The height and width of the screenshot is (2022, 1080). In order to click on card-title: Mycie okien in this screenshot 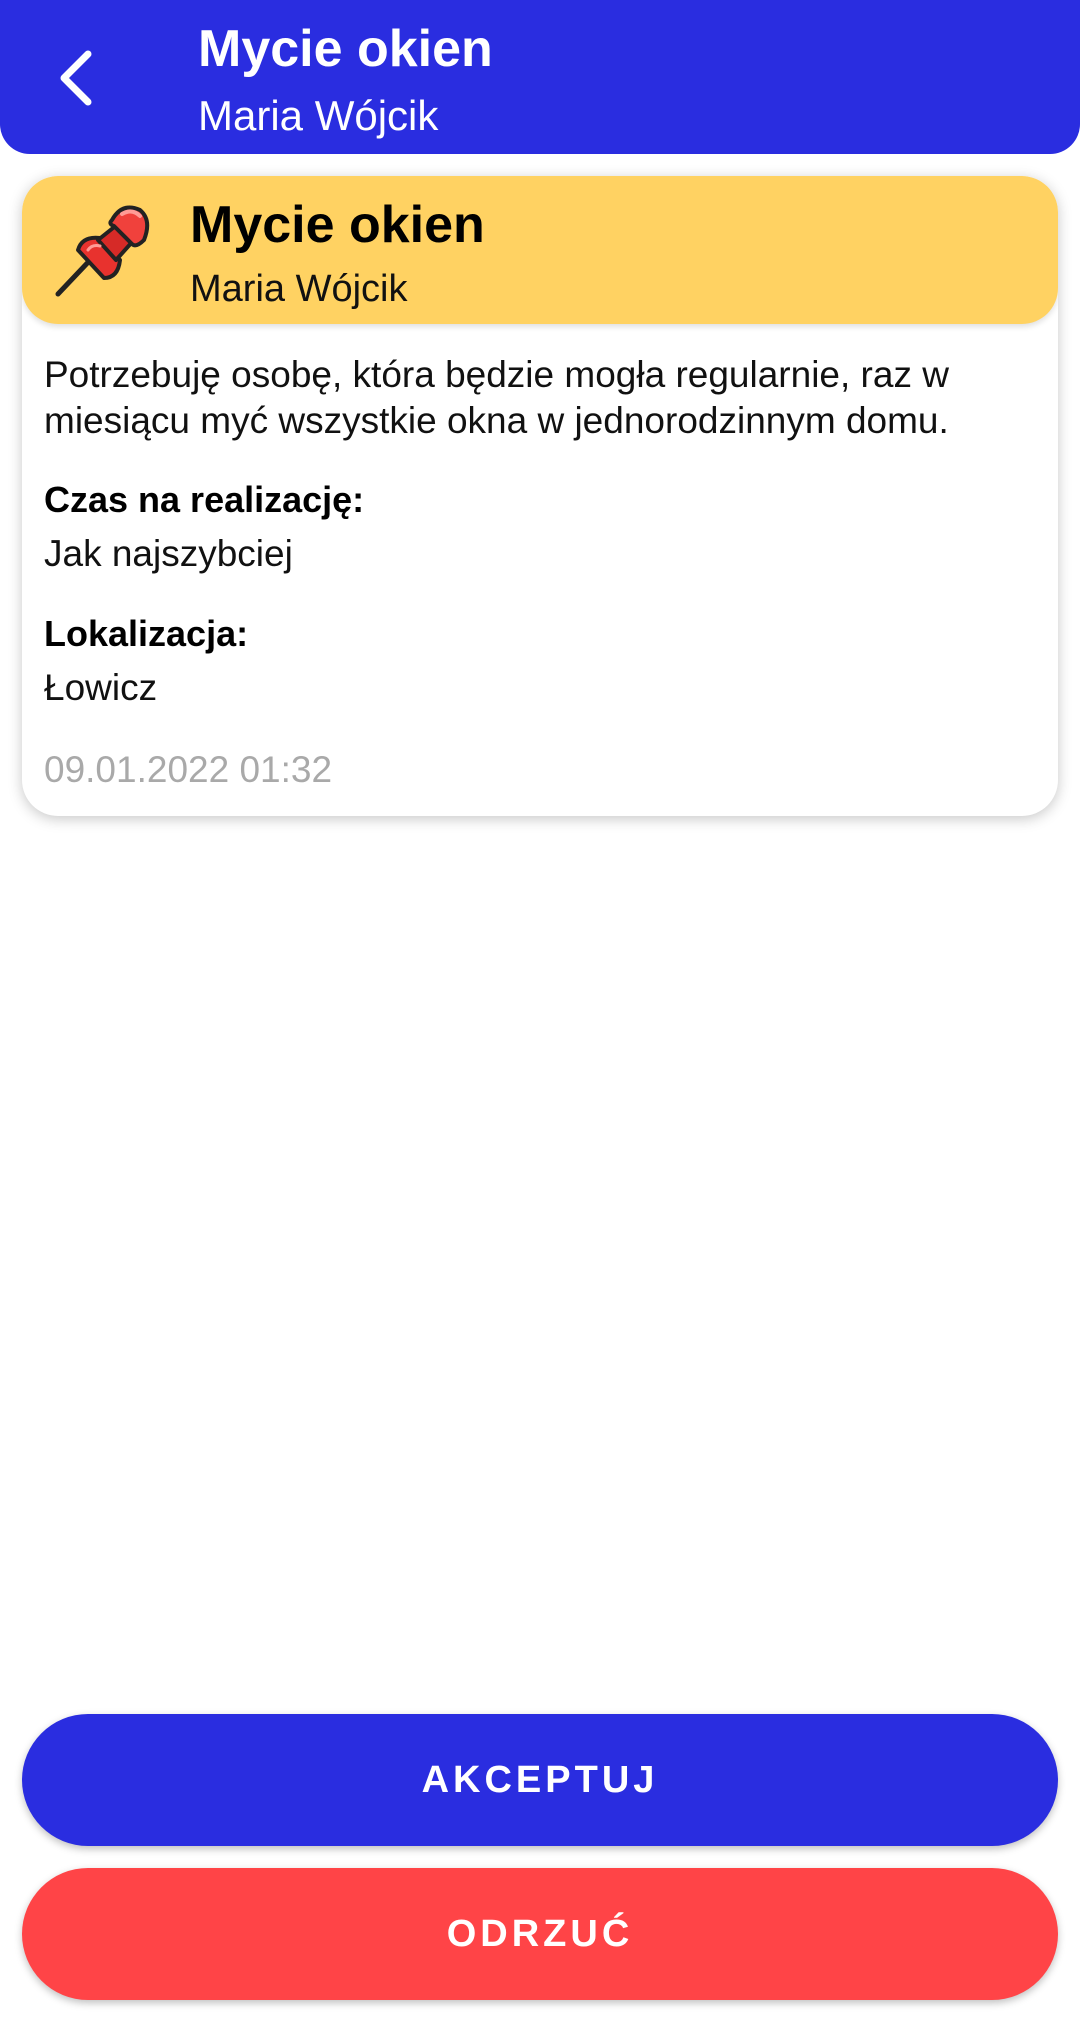, I will do `click(337, 225)`.